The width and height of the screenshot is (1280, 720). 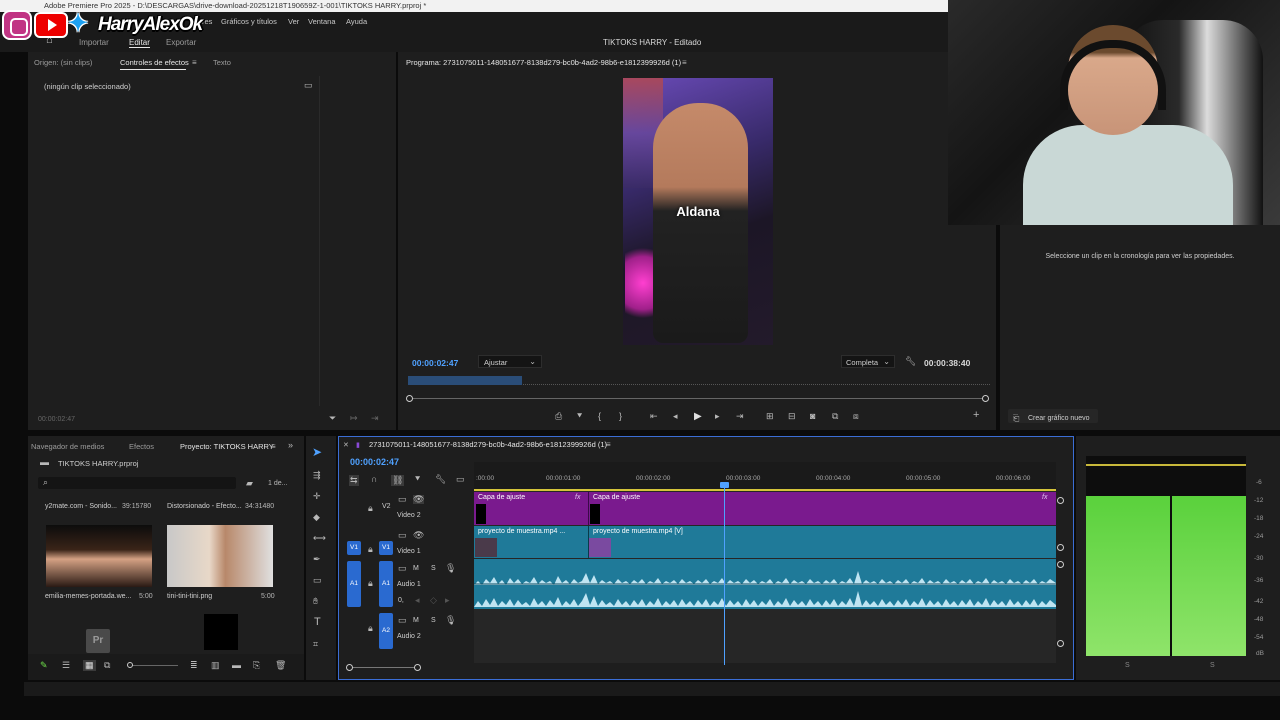 What do you see at coordinates (322, 21) in the screenshot?
I see `menu-item-ventana: Ventana` at bounding box center [322, 21].